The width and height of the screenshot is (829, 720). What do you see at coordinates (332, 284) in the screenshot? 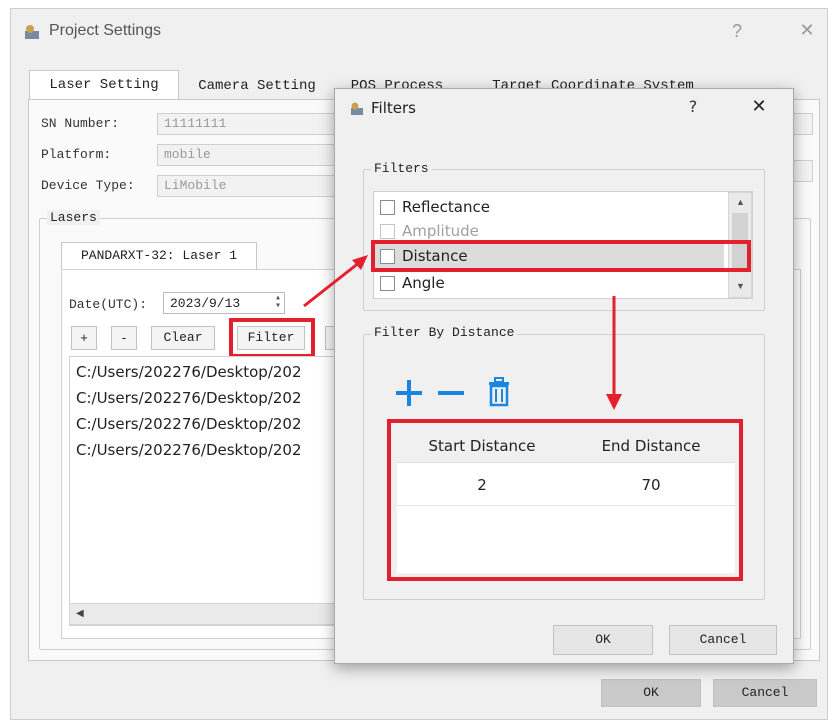
I see `arrow-filter-to-distance` at bounding box center [332, 284].